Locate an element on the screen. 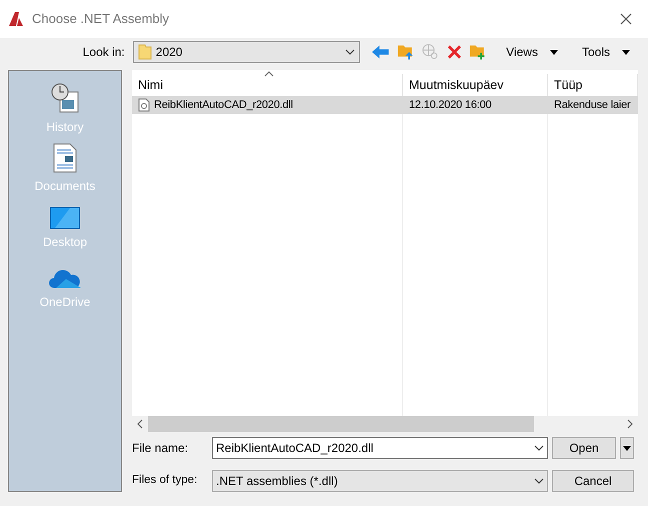 The height and width of the screenshot is (506, 648). file-type-dropdown: .NET assemblies (*.dll) is located at coordinates (380, 481).